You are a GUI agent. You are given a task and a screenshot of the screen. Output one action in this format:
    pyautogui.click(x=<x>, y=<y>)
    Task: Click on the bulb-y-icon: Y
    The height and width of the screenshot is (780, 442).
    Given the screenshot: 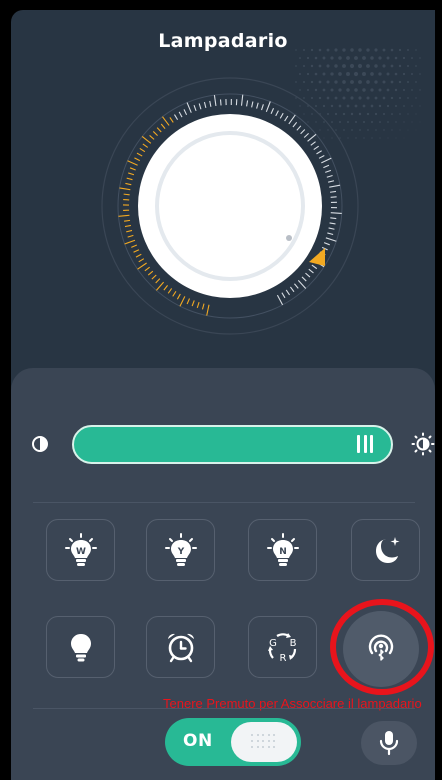 What is the action you would take?
    pyautogui.click(x=180, y=549)
    